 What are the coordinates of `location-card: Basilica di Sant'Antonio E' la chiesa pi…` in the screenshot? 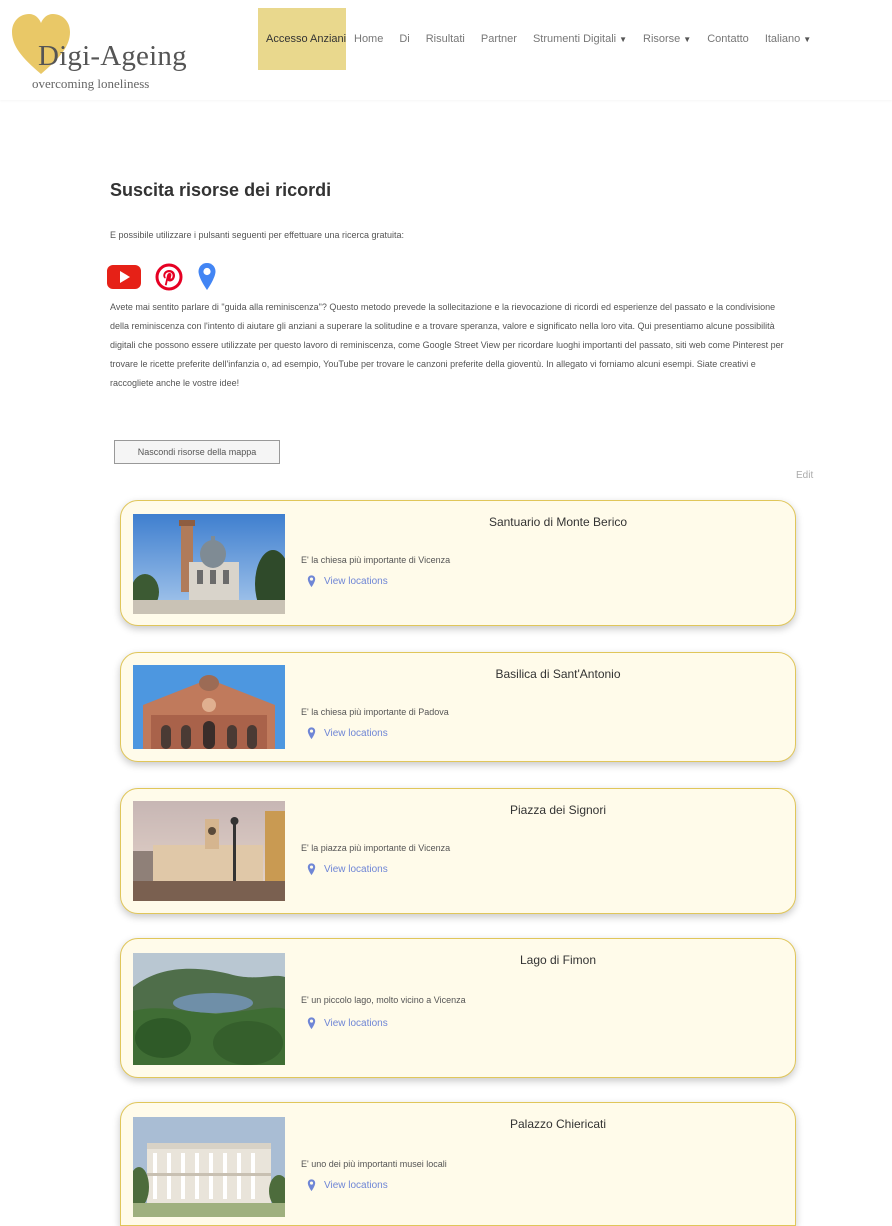 It's located at (458, 707).